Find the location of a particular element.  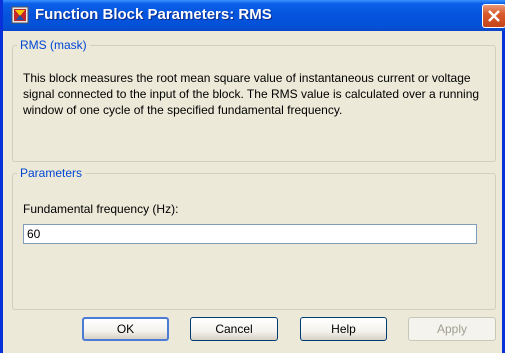

simulink-block-icon is located at coordinates (20, 15).